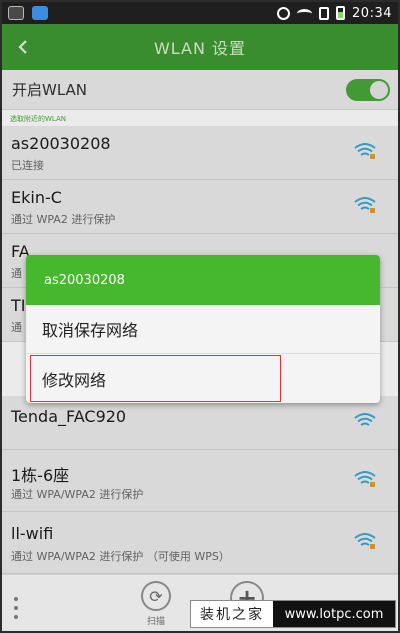 This screenshot has width=400, height=633. What do you see at coordinates (372, 13) in the screenshot?
I see `status-time: 20:34` at bounding box center [372, 13].